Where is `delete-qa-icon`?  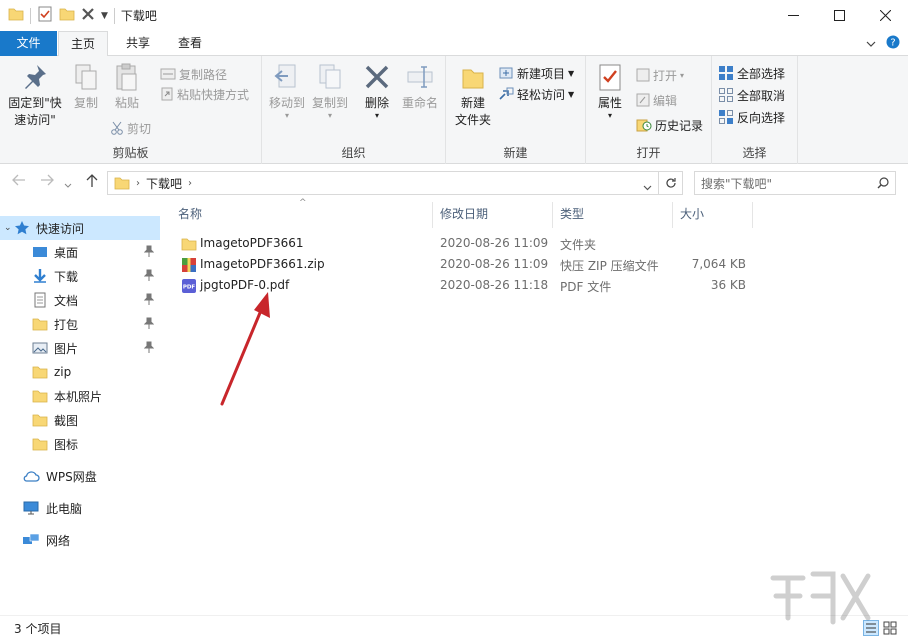 delete-qa-icon is located at coordinates (88, 15).